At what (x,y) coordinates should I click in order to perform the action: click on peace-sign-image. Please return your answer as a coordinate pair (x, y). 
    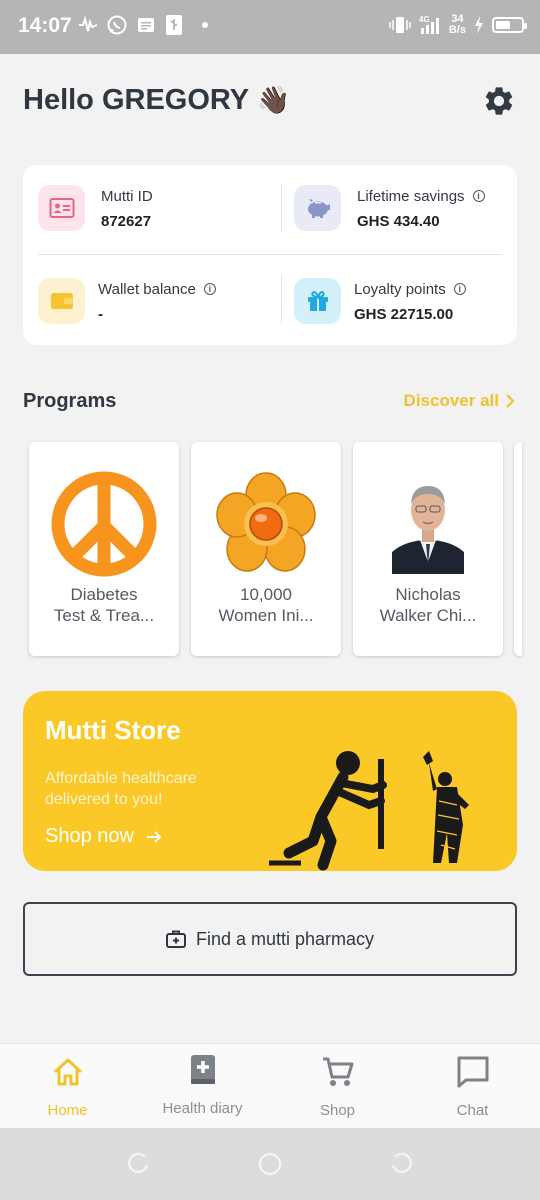
    Looking at the image, I should click on (104, 524).